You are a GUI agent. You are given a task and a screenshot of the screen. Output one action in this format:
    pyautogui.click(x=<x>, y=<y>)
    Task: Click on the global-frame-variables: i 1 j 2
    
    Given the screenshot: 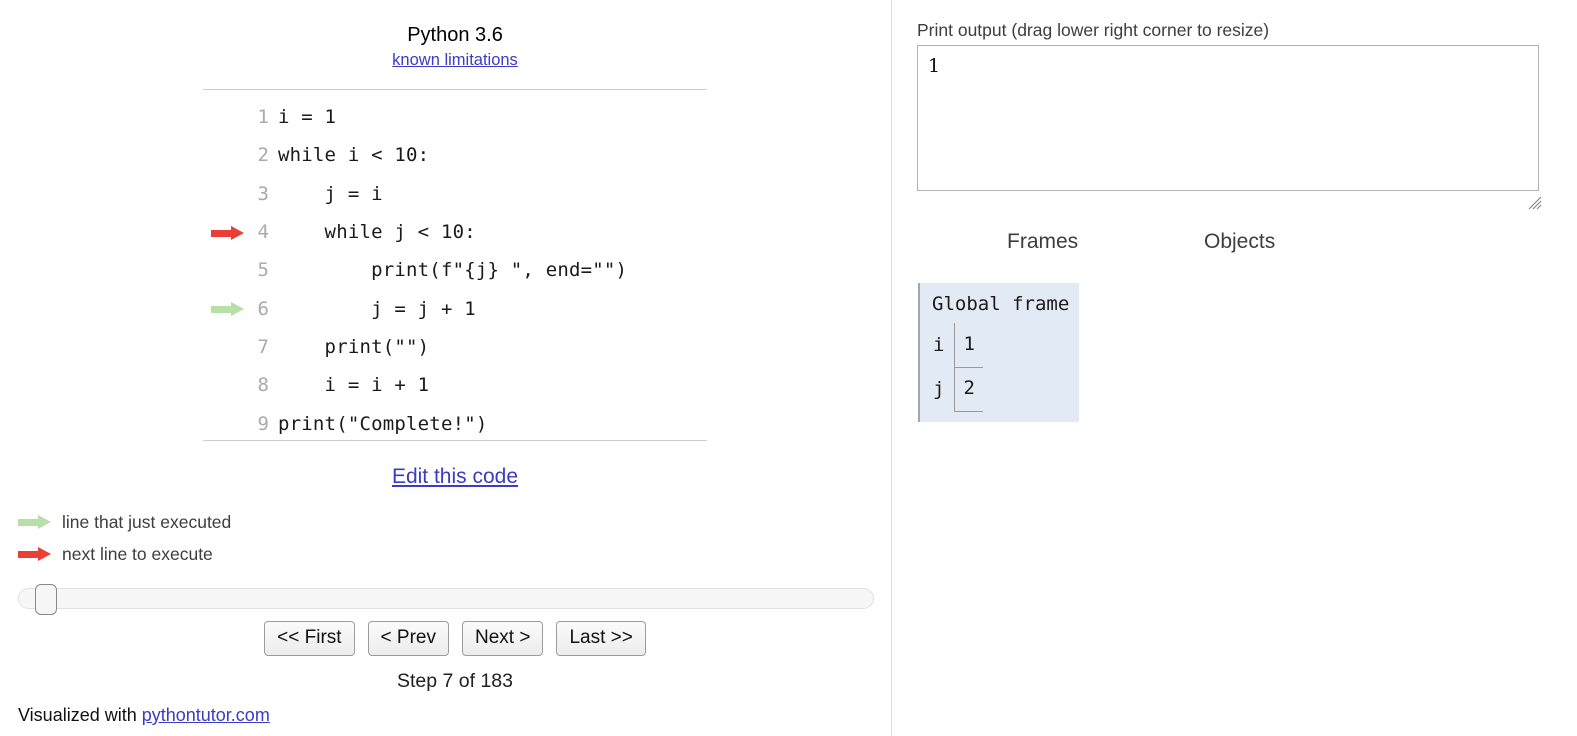 What is the action you would take?
    pyautogui.click(x=957, y=367)
    